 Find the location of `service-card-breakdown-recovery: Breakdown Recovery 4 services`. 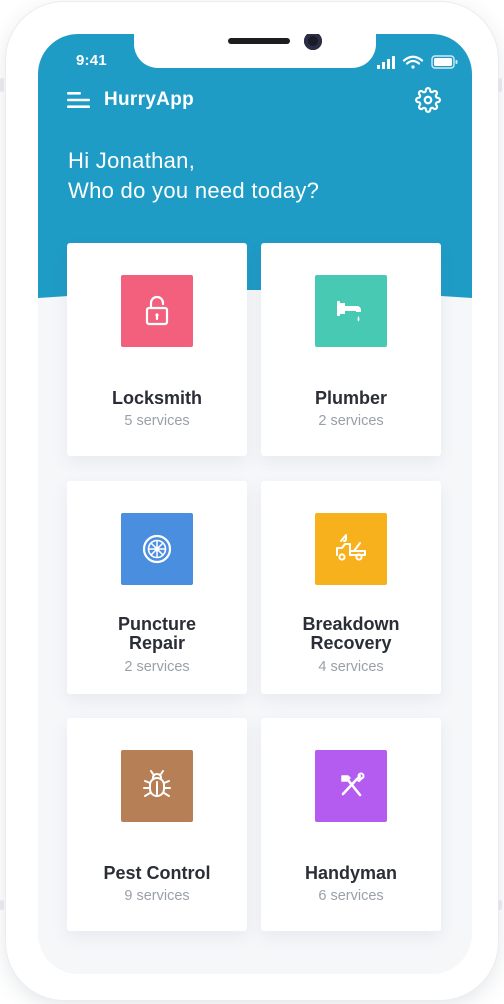

service-card-breakdown-recovery: Breakdown Recovery 4 services is located at coordinates (351, 587).